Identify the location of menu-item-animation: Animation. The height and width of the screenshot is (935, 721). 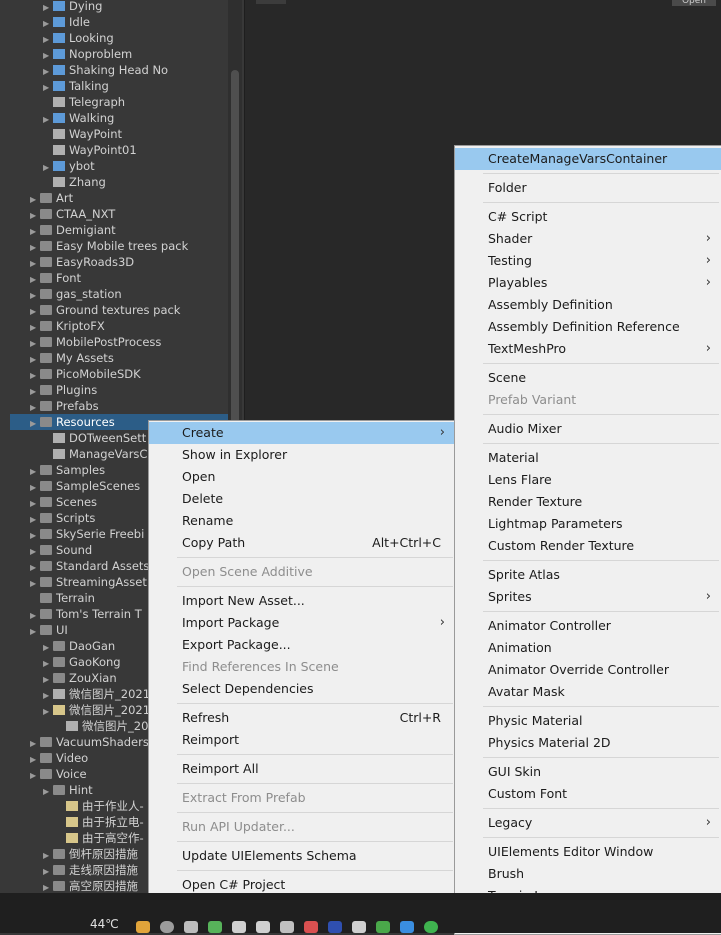
(588, 648).